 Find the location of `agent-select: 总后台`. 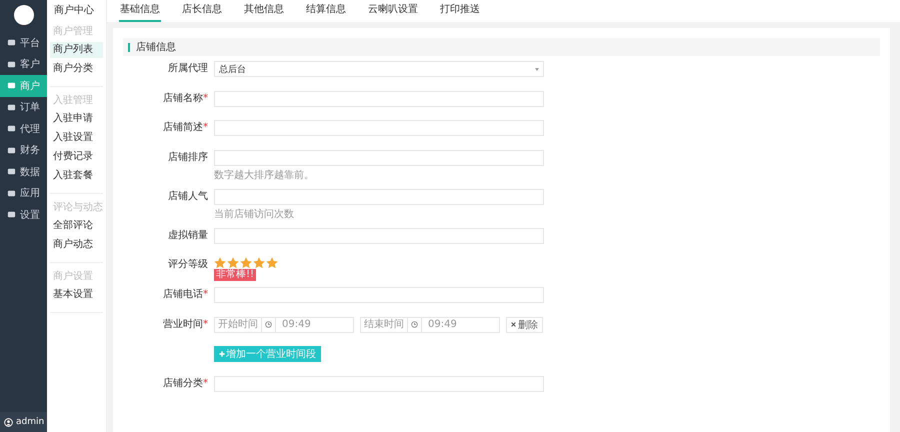

agent-select: 总后台 is located at coordinates (379, 69).